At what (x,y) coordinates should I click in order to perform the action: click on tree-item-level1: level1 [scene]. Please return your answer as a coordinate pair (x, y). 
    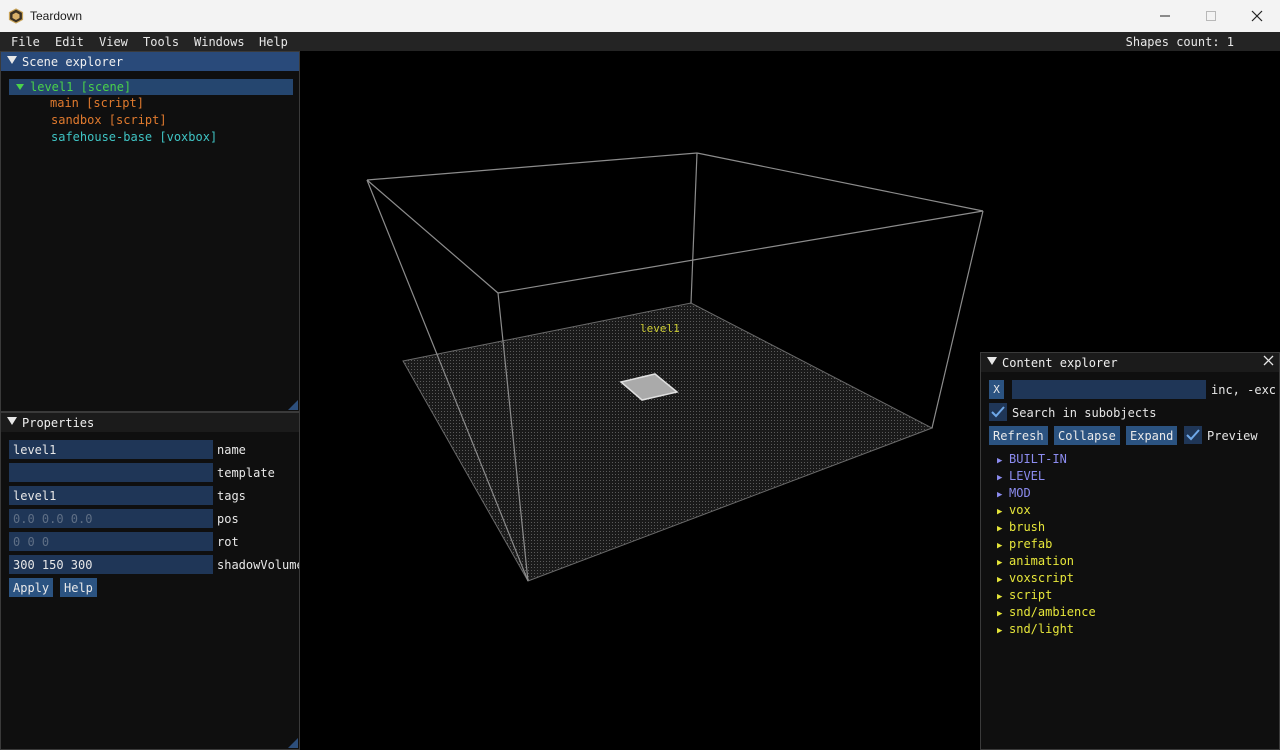
    Looking at the image, I should click on (151, 87).